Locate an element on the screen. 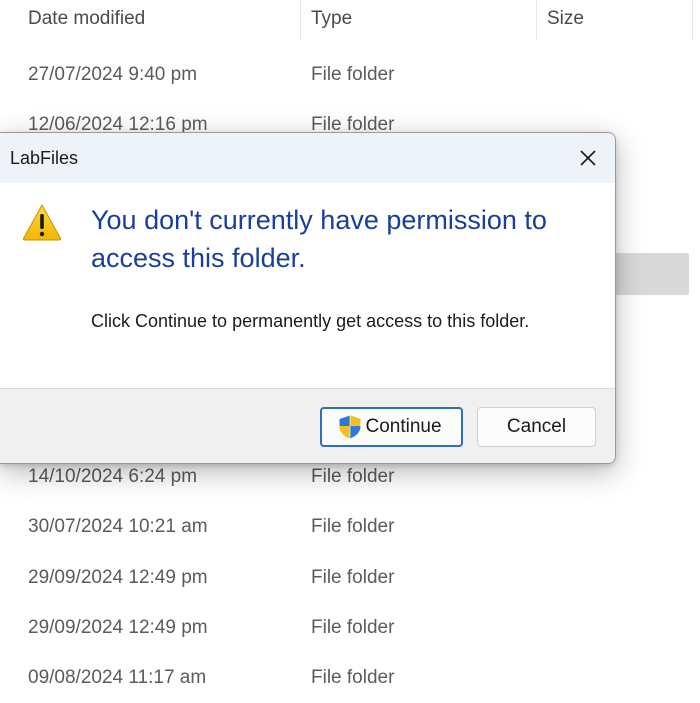 This screenshot has height=703, width=700. column-separator is located at coordinates (692, 20).